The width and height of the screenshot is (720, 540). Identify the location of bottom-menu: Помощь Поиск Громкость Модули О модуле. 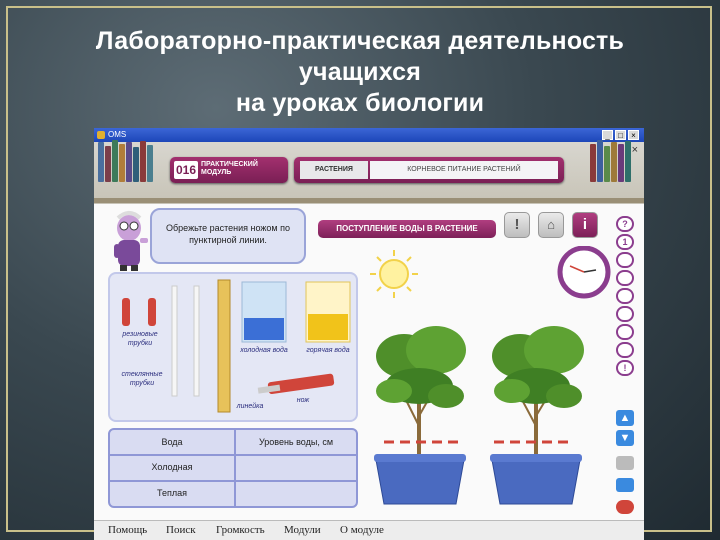
(369, 530).